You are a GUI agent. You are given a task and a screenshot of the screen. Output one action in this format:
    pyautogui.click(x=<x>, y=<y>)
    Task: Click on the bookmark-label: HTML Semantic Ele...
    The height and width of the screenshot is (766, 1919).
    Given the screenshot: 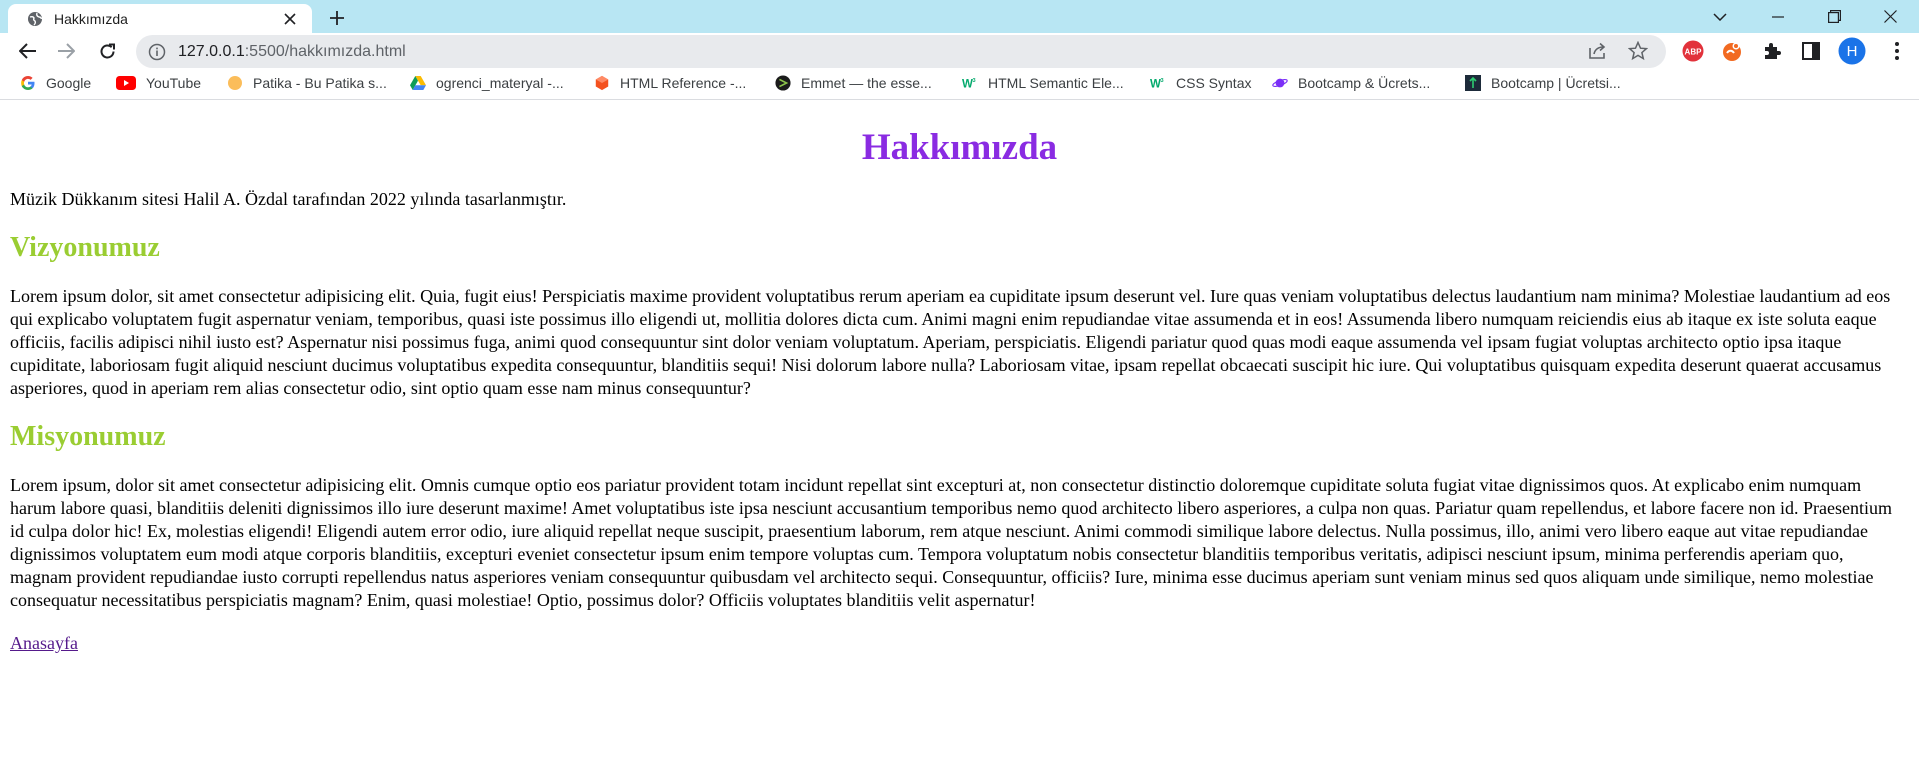 What is the action you would take?
    pyautogui.click(x=1056, y=83)
    